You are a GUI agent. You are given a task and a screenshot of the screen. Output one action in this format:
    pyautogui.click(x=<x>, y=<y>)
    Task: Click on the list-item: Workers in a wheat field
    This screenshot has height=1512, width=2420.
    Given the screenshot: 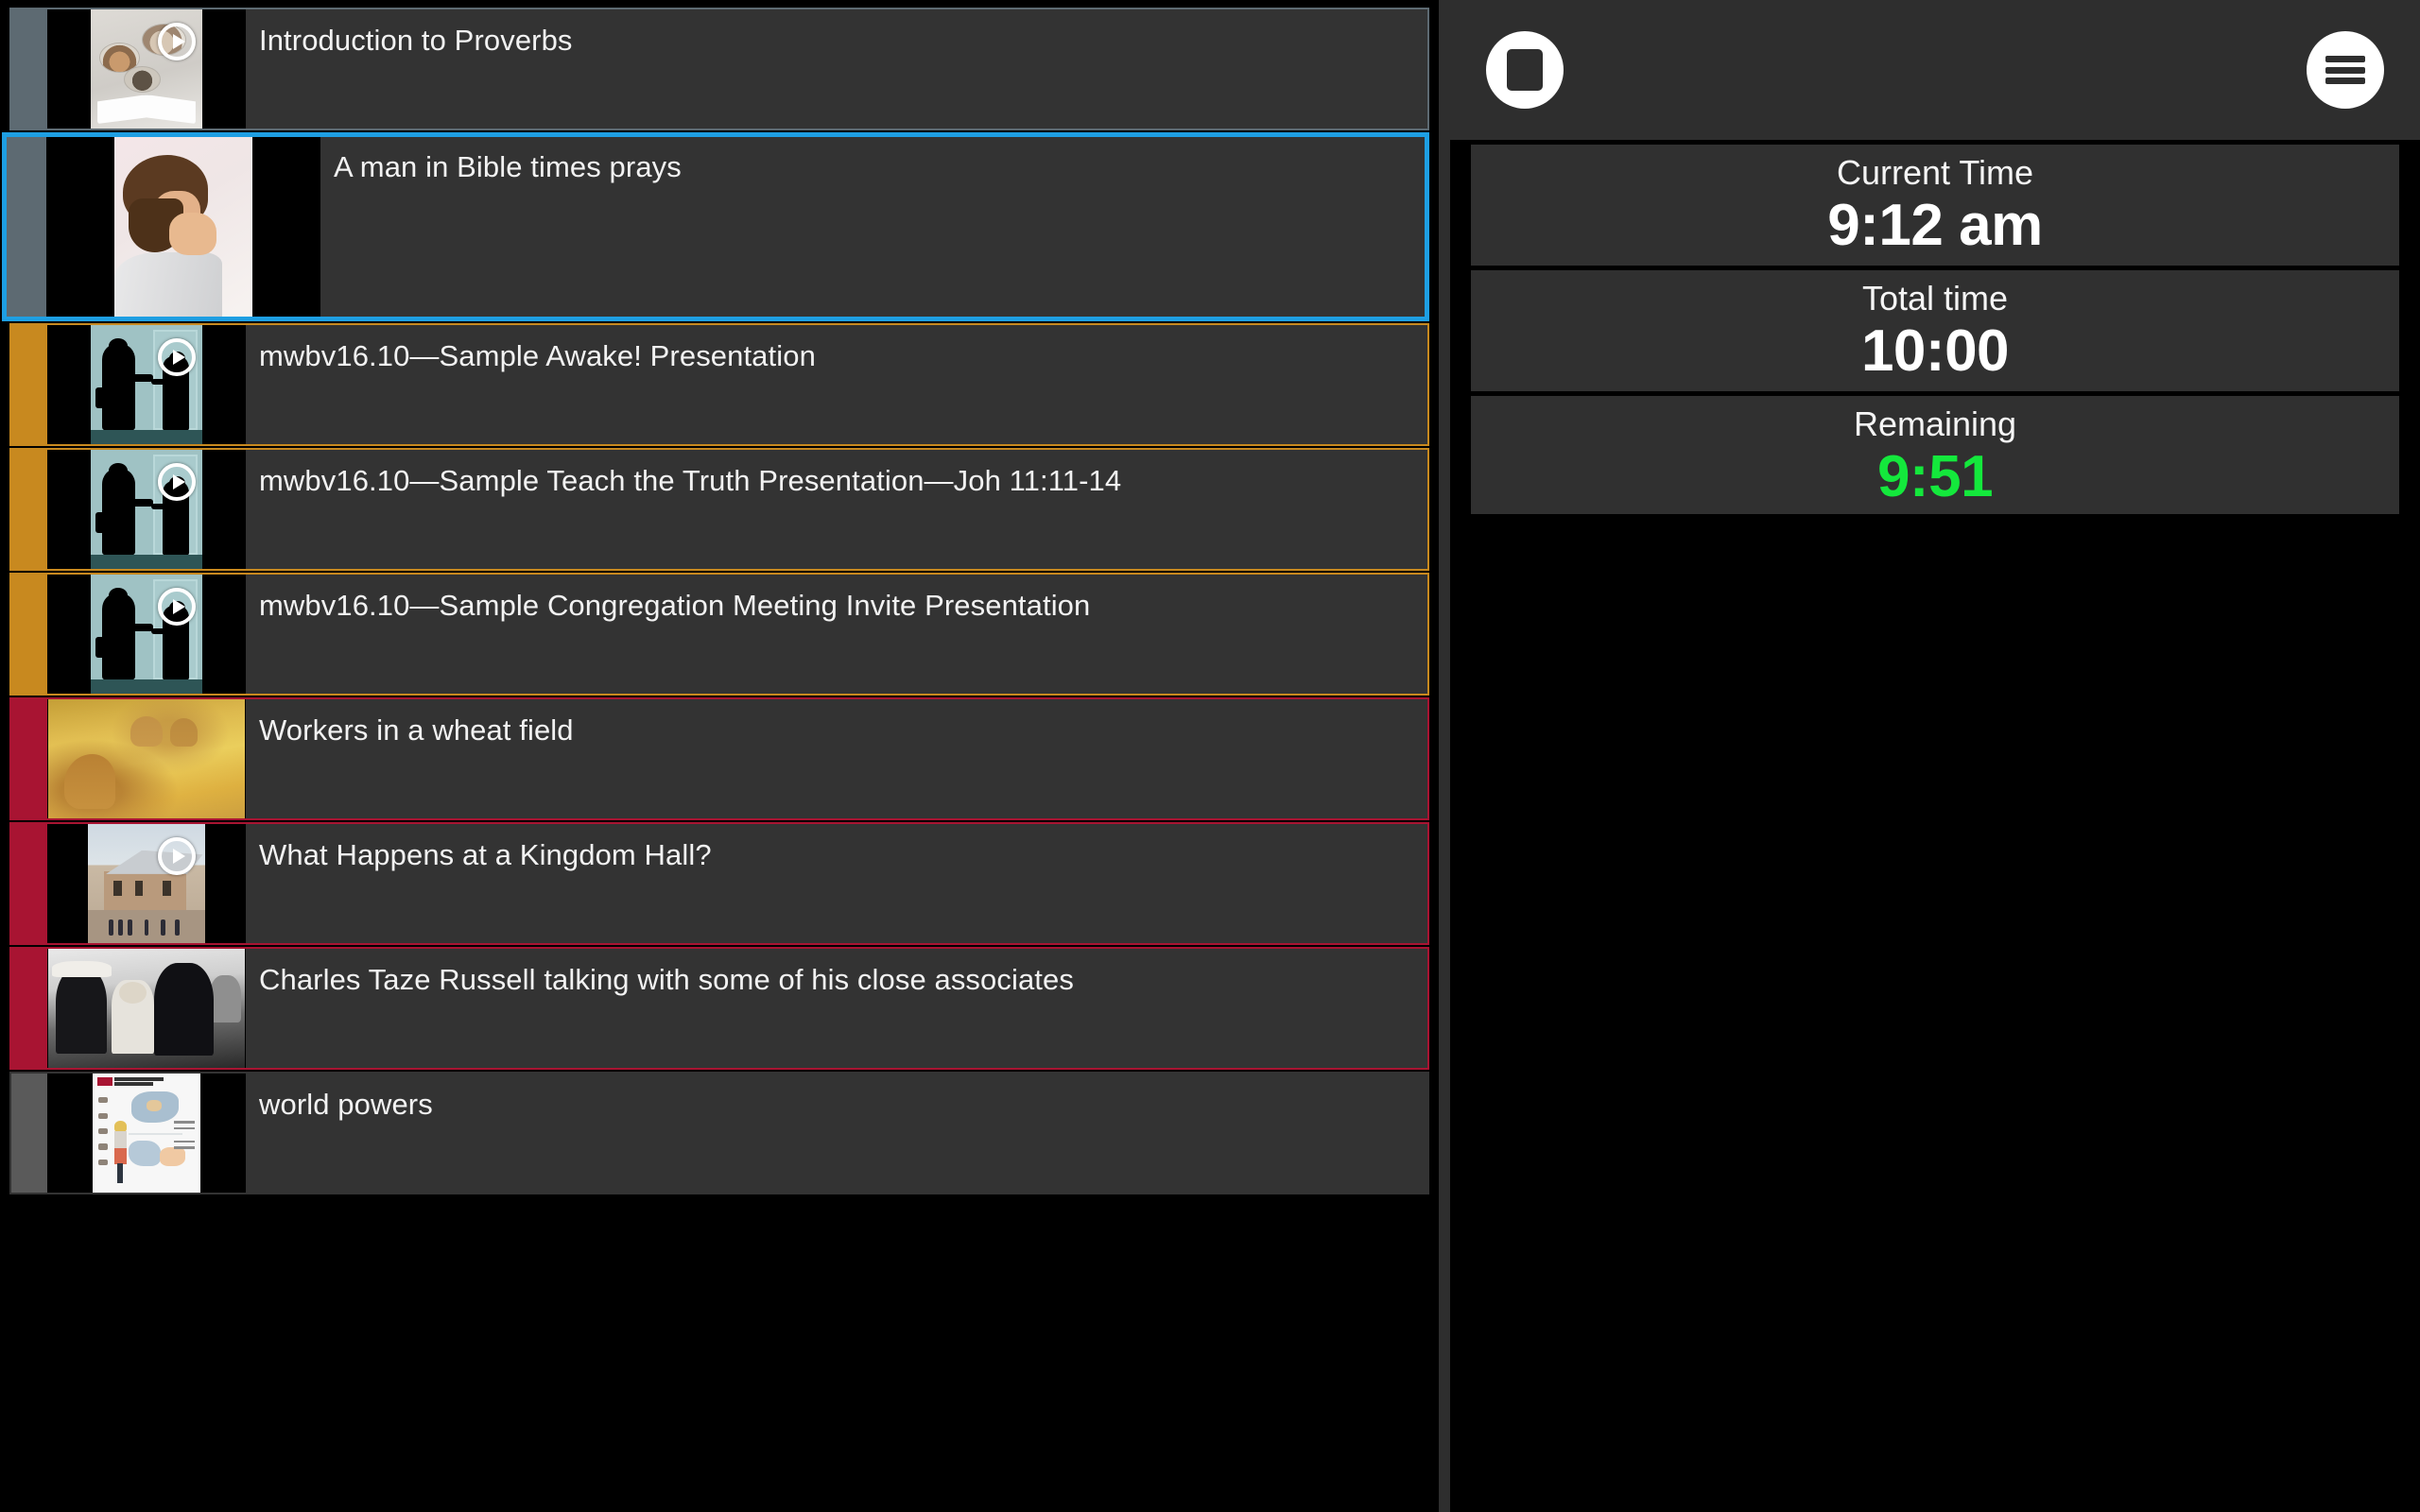 What is the action you would take?
    pyautogui.click(x=719, y=758)
    